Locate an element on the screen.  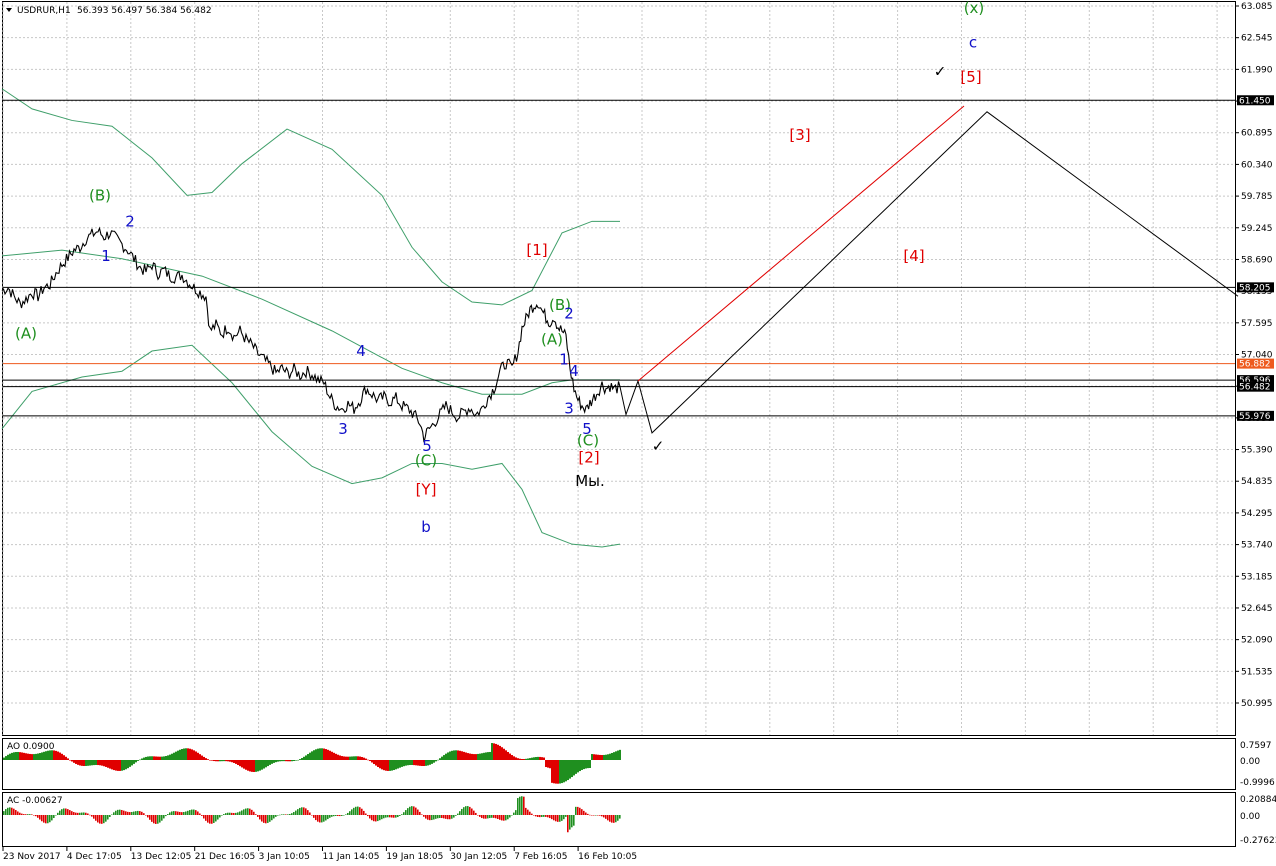
price-tick-label: 62.545 is located at coordinates (1257, 39).